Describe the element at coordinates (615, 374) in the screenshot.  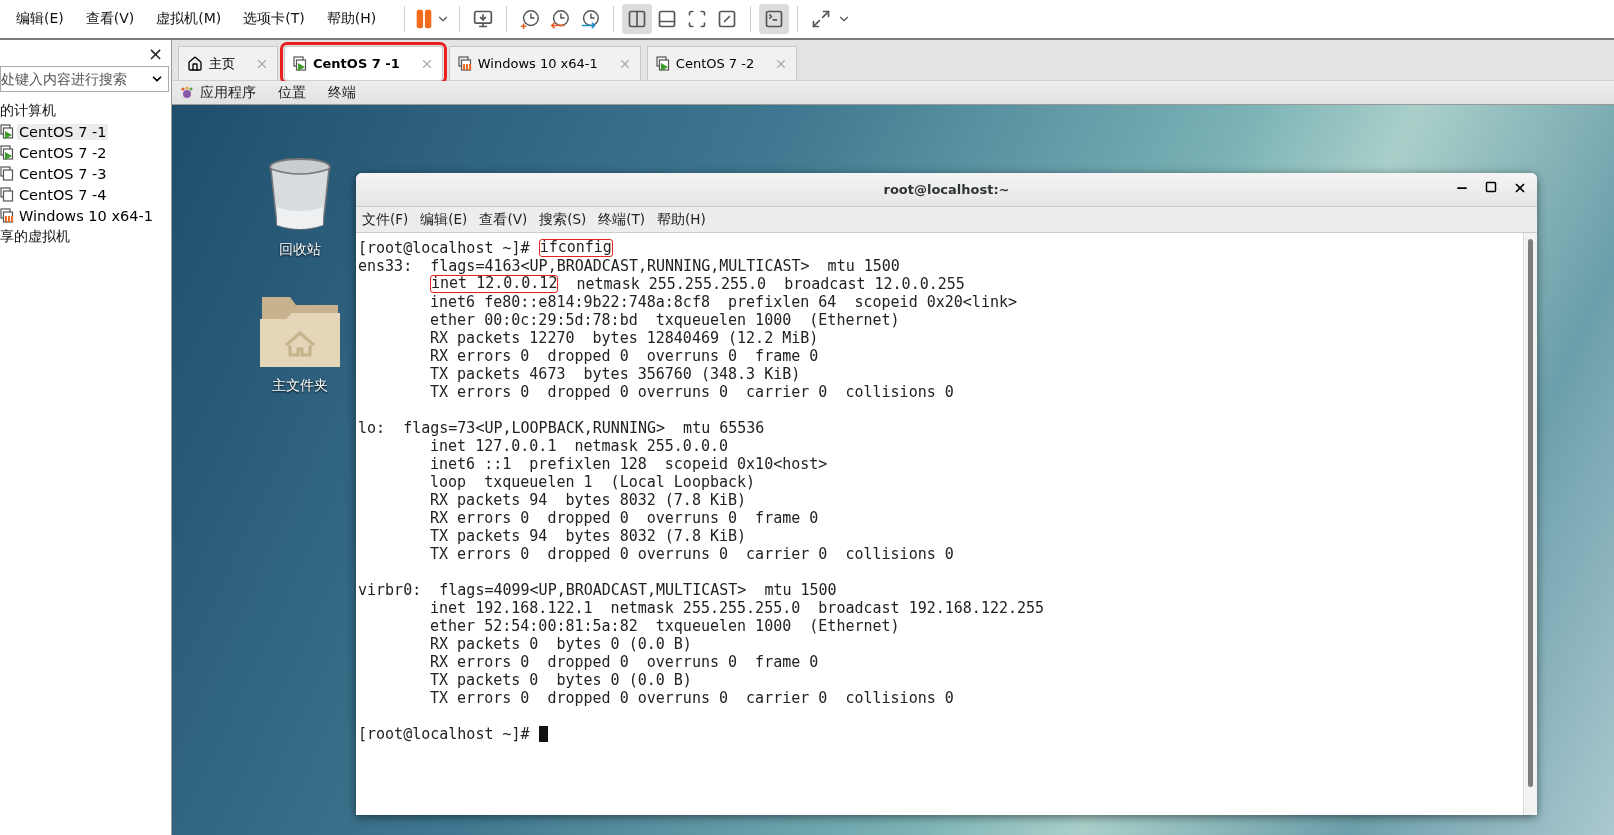
I see `terminal-text: TX packets 4673 bytes 356760 (348.3 KiB)` at that location.